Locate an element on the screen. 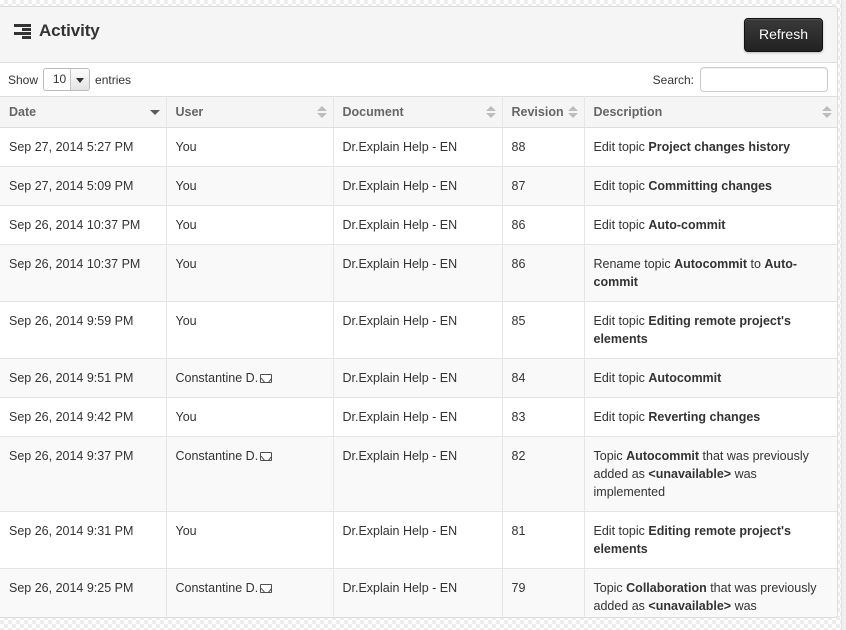 The height and width of the screenshot is (630, 846). cell-revision: 86 is located at coordinates (543, 225).